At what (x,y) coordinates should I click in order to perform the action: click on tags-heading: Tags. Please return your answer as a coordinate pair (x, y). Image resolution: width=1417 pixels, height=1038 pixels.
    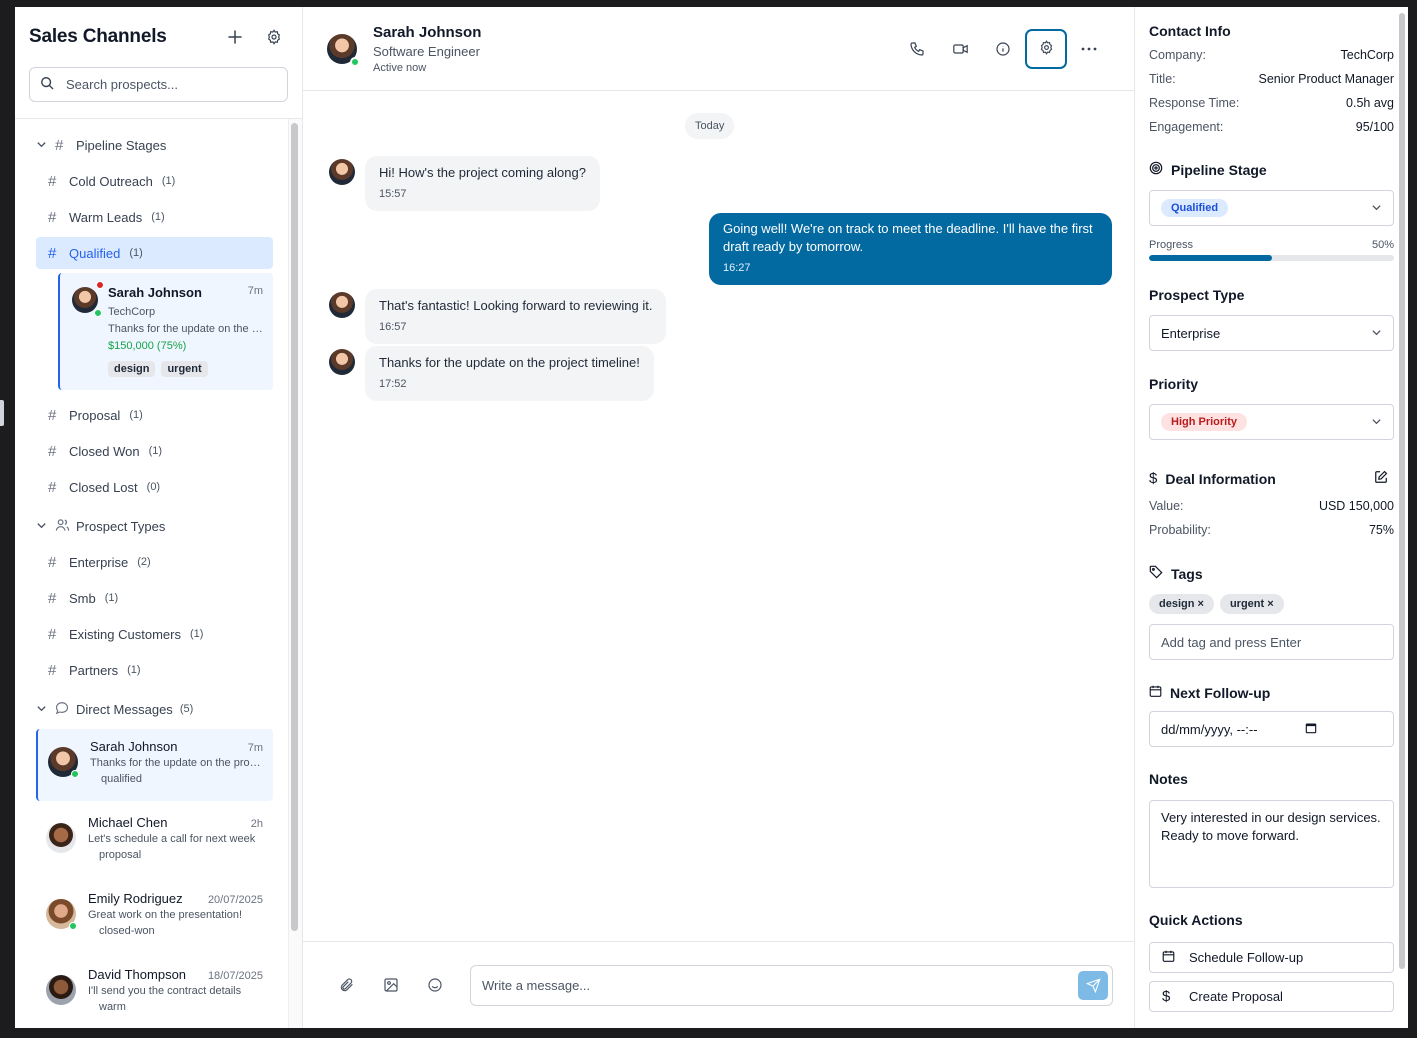
    Looking at the image, I should click on (1271, 573).